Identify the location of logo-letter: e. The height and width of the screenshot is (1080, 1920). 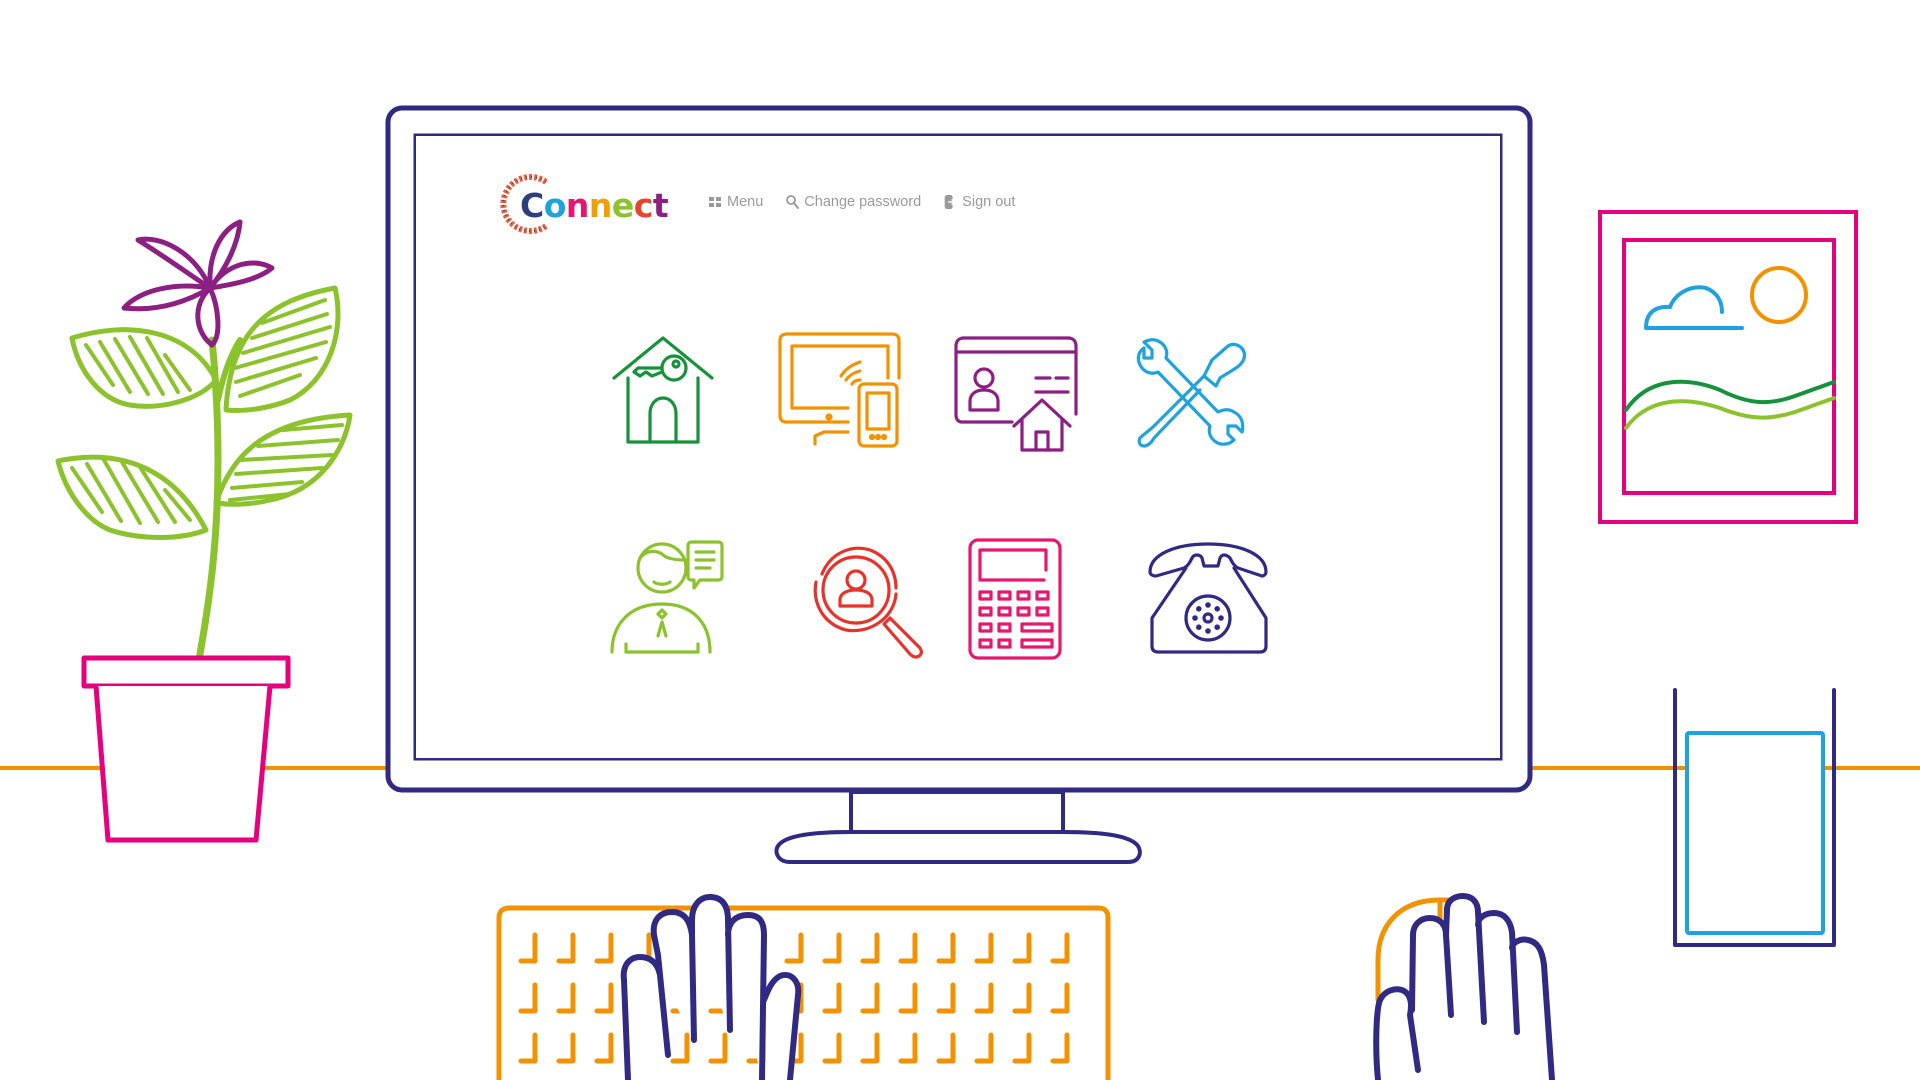
(622, 205).